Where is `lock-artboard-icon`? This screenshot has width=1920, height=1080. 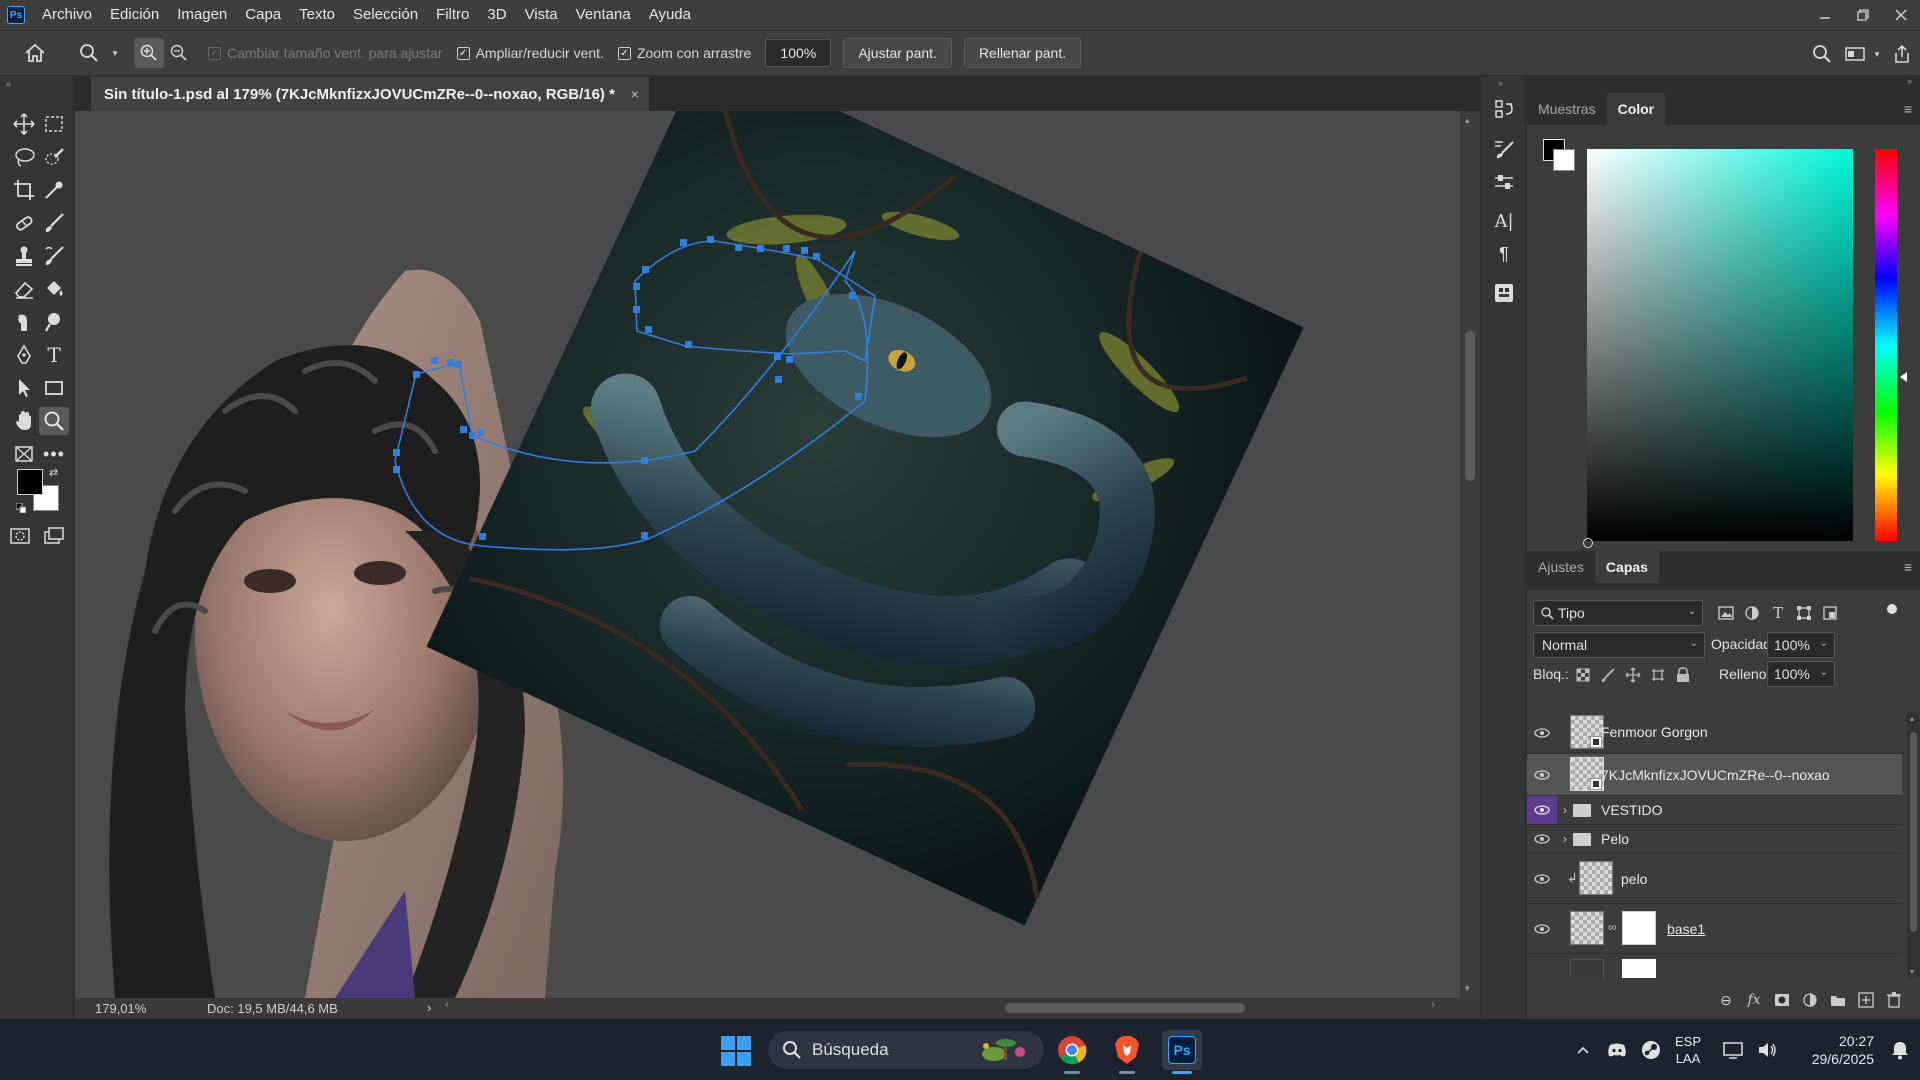 lock-artboard-icon is located at coordinates (1658, 675).